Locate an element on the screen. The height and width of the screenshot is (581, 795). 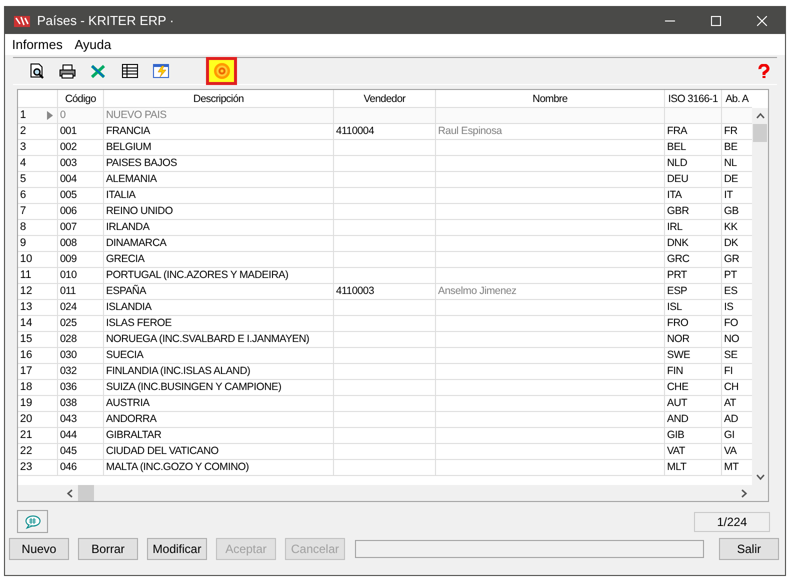
table-row: 20 043 ANDORRA AND AD is located at coordinates (385, 420).